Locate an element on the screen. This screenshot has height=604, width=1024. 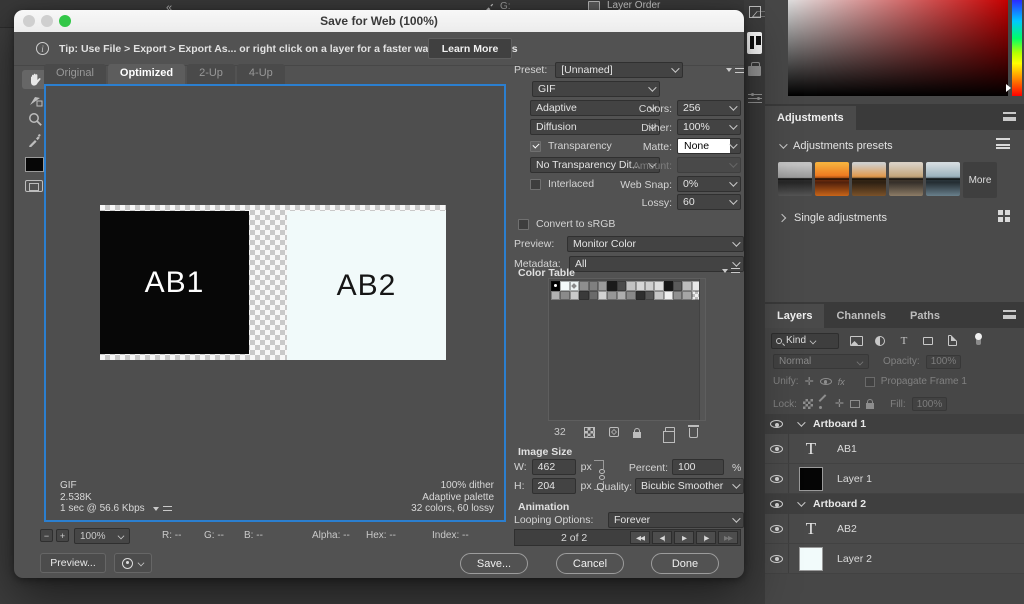
status-menu-icon is located at coordinates (155, 509).